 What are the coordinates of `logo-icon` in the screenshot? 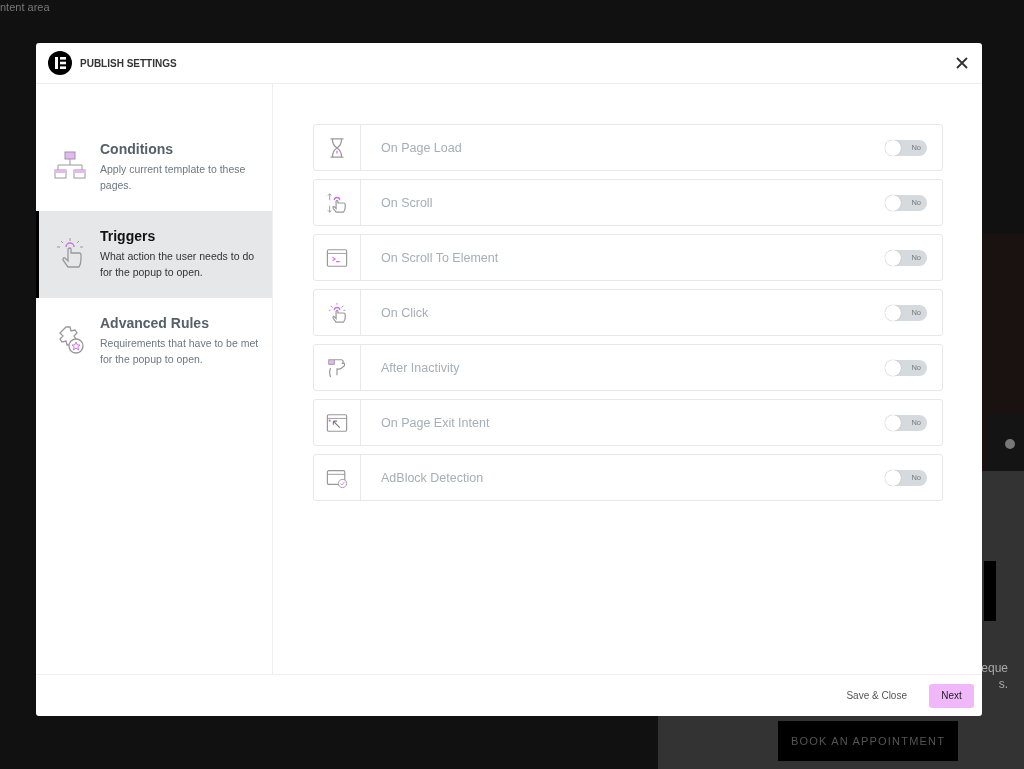 It's located at (60, 63).